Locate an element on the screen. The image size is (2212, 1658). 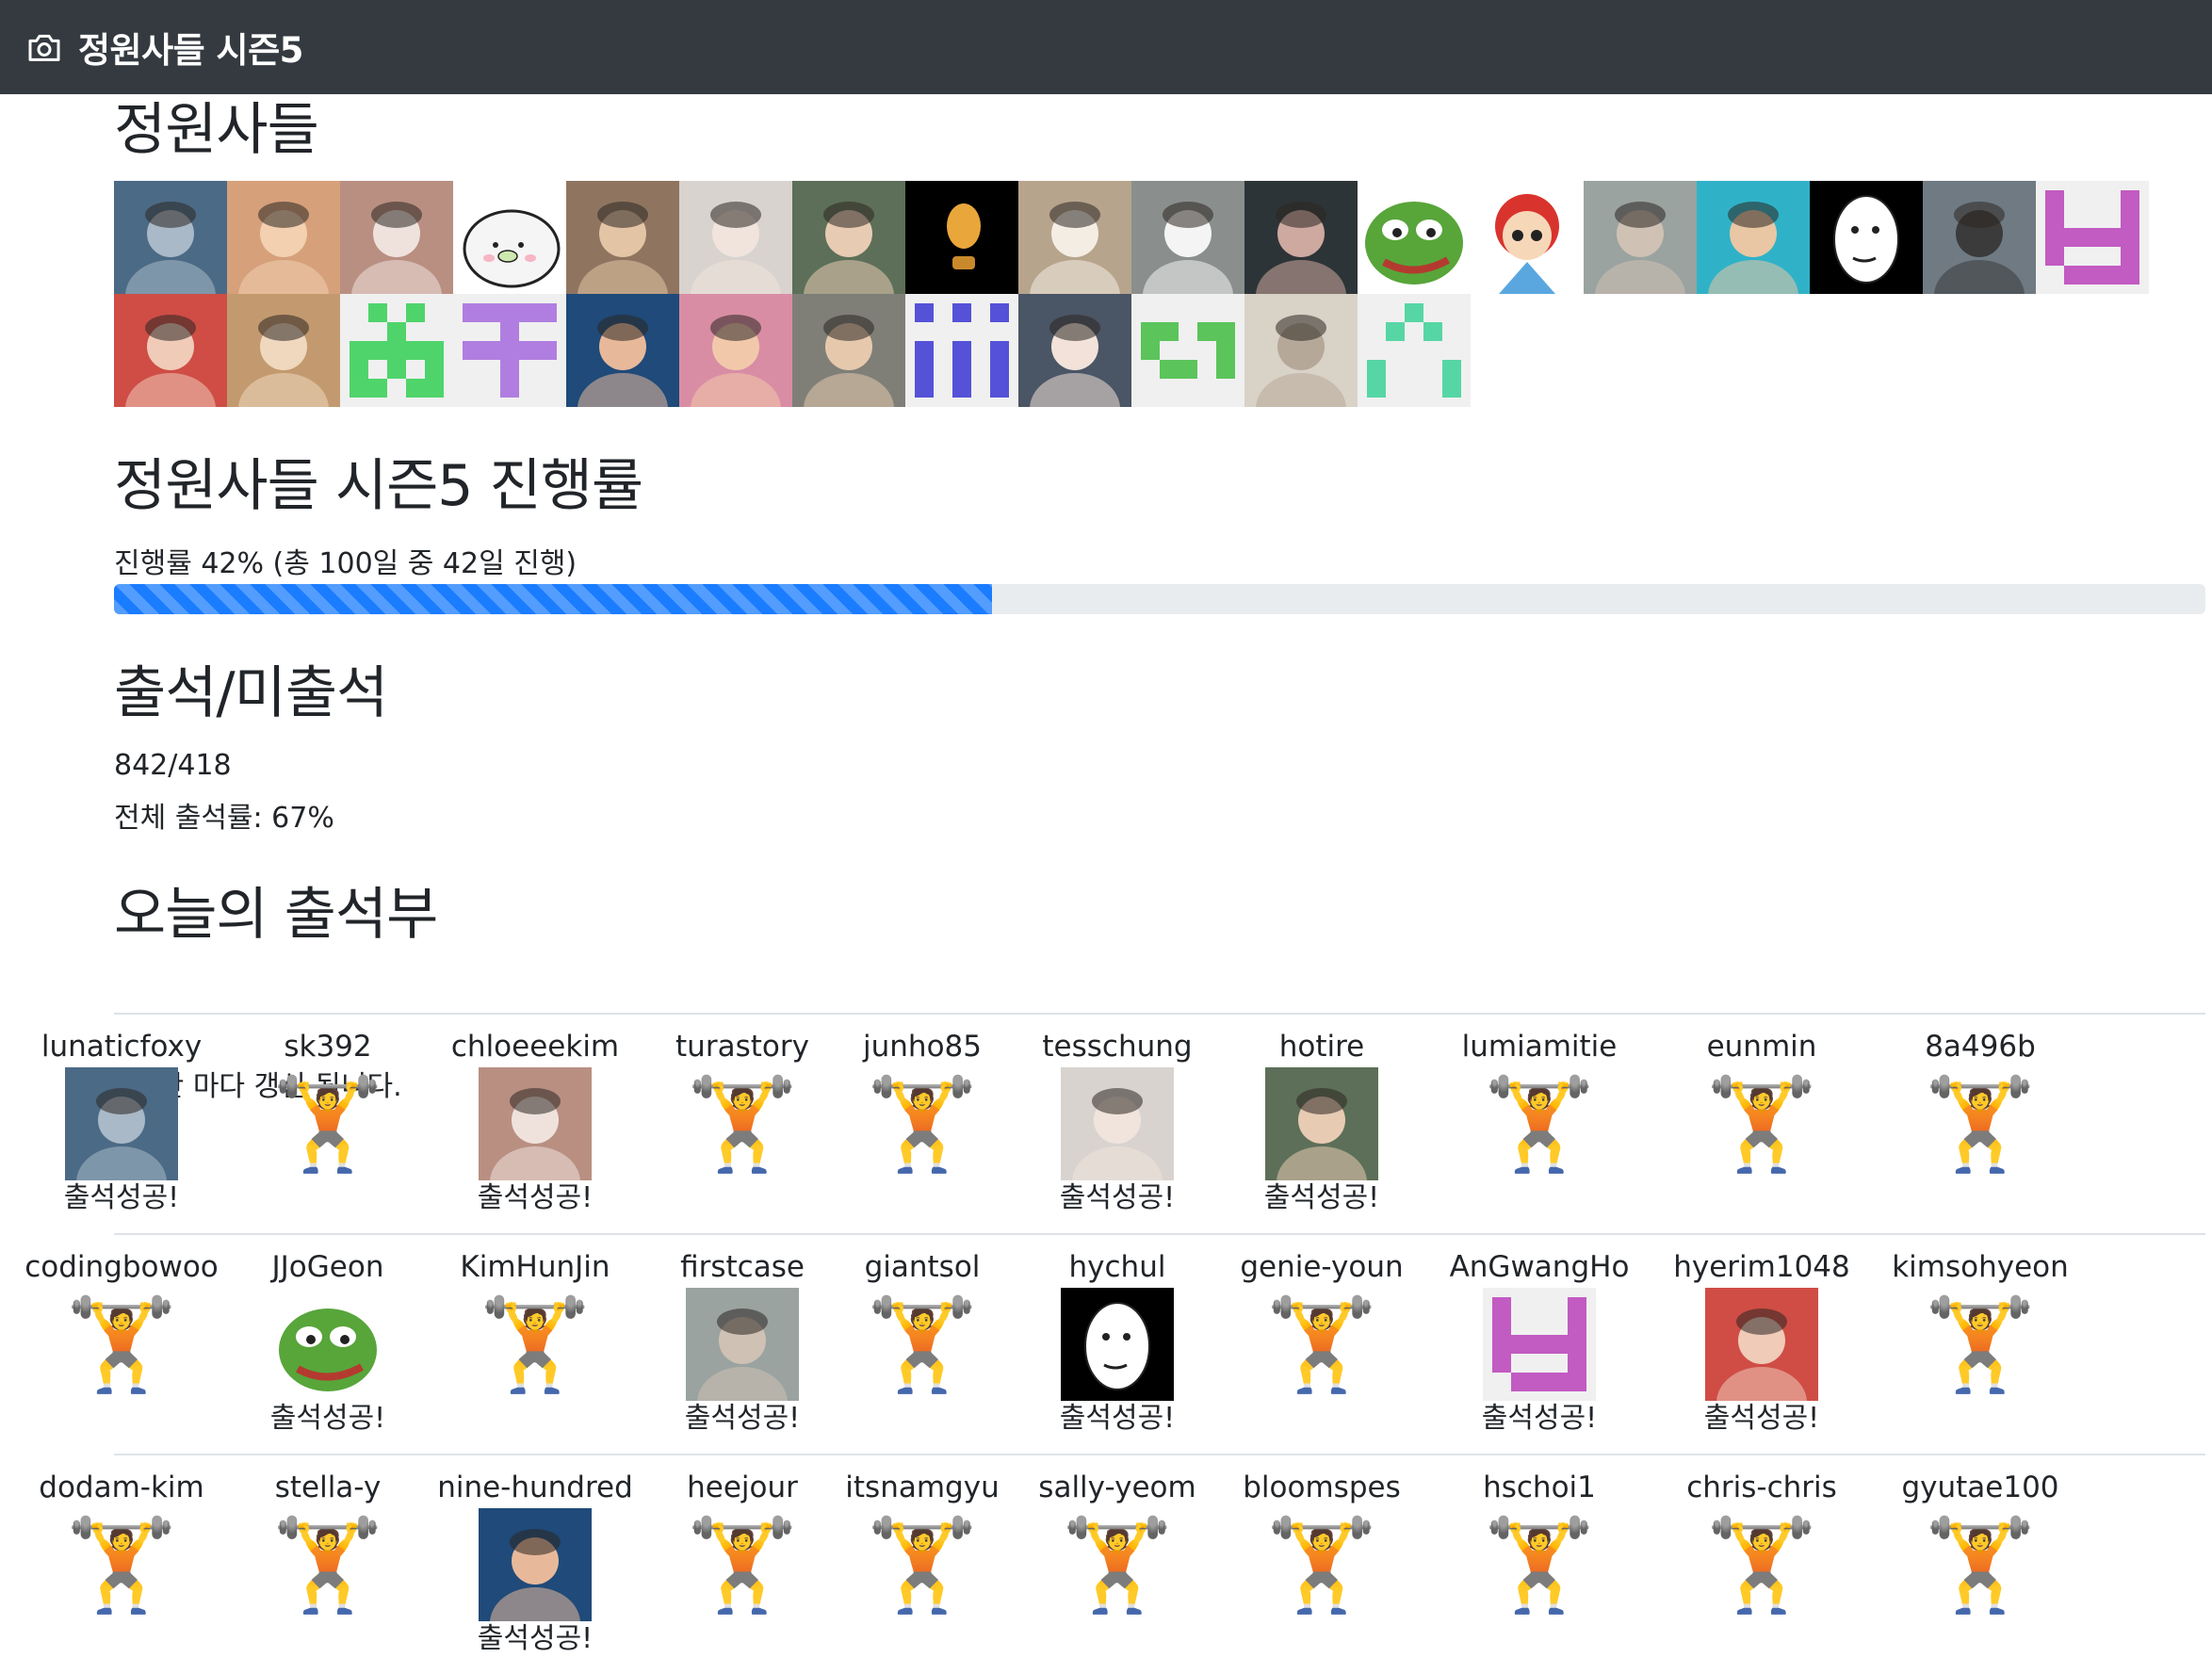
attendance-cell: hyerim1048 출석성공! is located at coordinates (1761, 1345).